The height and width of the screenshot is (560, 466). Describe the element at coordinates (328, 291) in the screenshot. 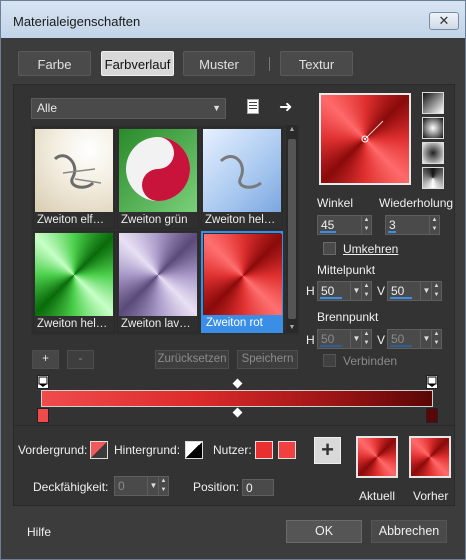

I see `mittelpunkt-h-value: 50` at that location.